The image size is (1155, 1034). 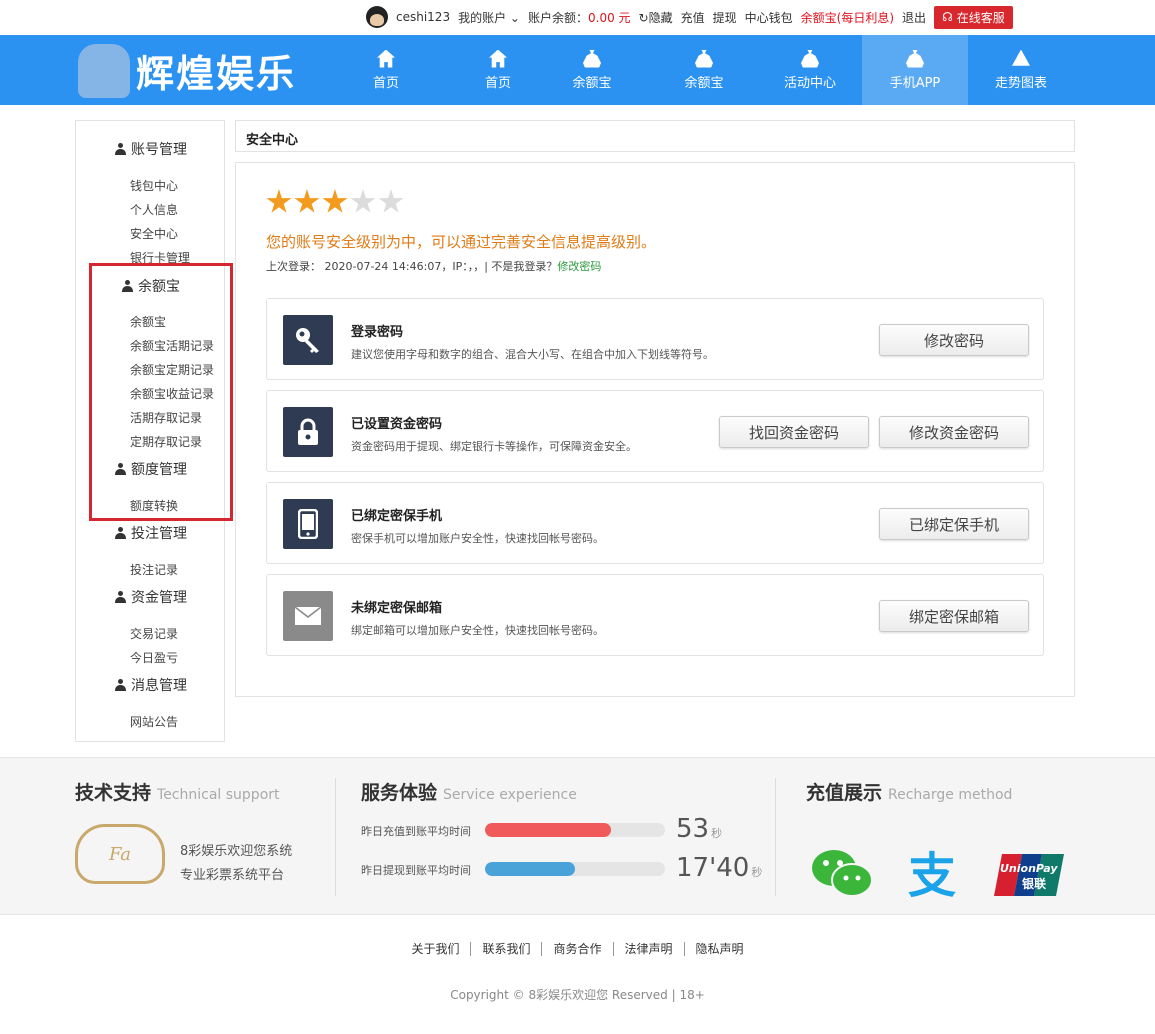 What do you see at coordinates (494, 446) in the screenshot?
I see `card-description: 资金密码用于提现、绑定银行卡等操作，可保障资金安全。` at bounding box center [494, 446].